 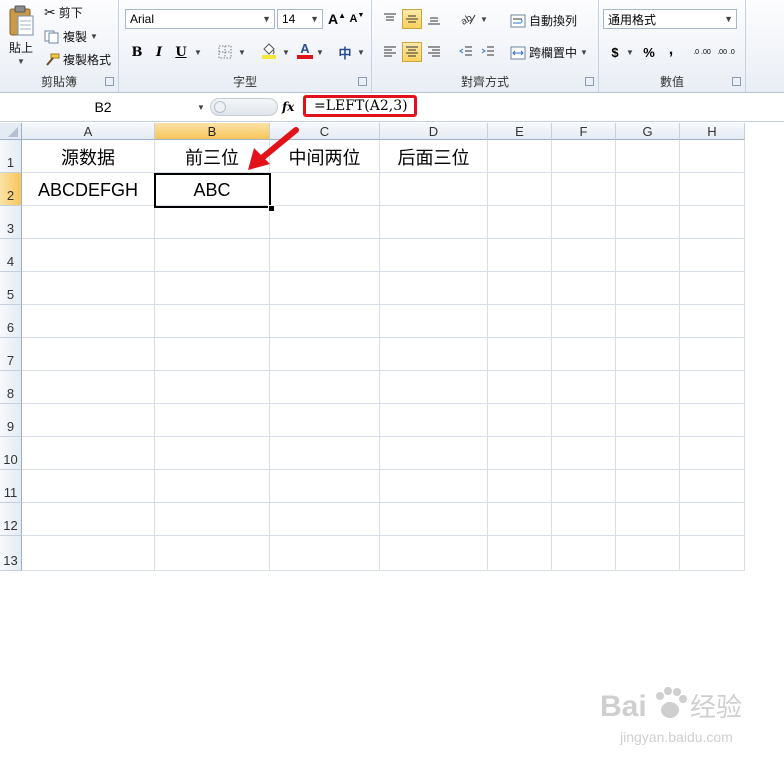 I want to click on row-header-5: 5, so click(x=11, y=288).